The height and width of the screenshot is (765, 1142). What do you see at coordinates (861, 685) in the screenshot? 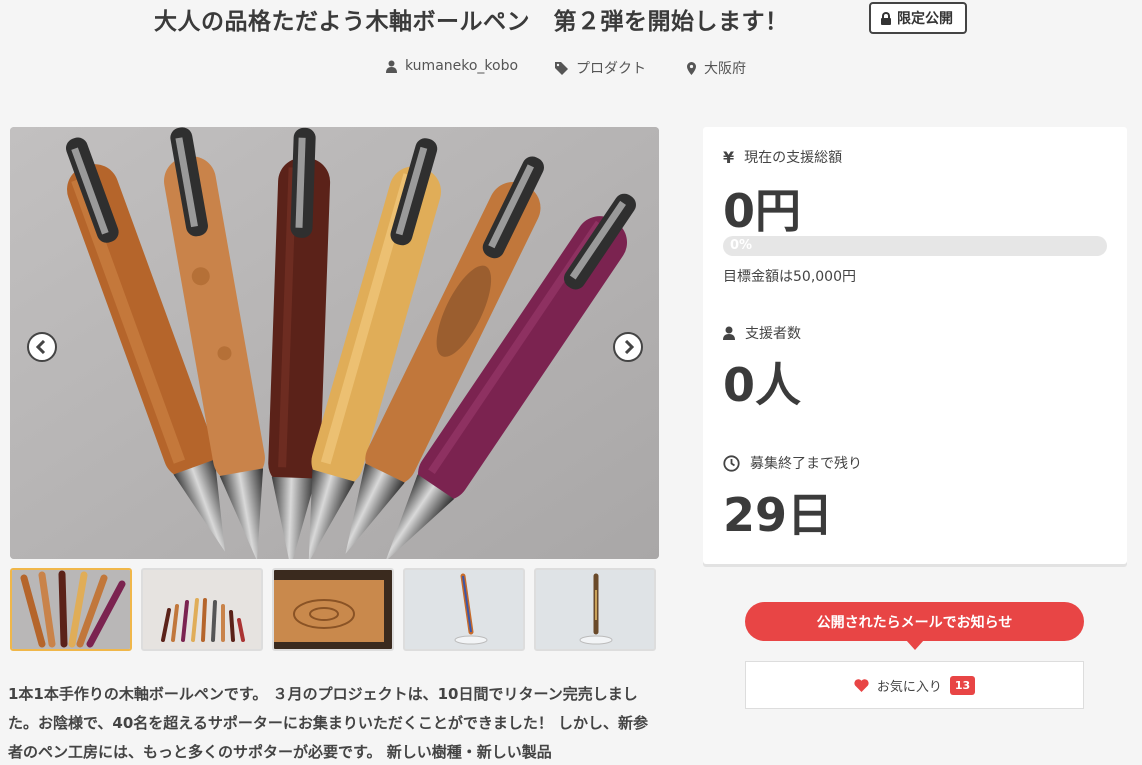
I see `heart-icon` at bounding box center [861, 685].